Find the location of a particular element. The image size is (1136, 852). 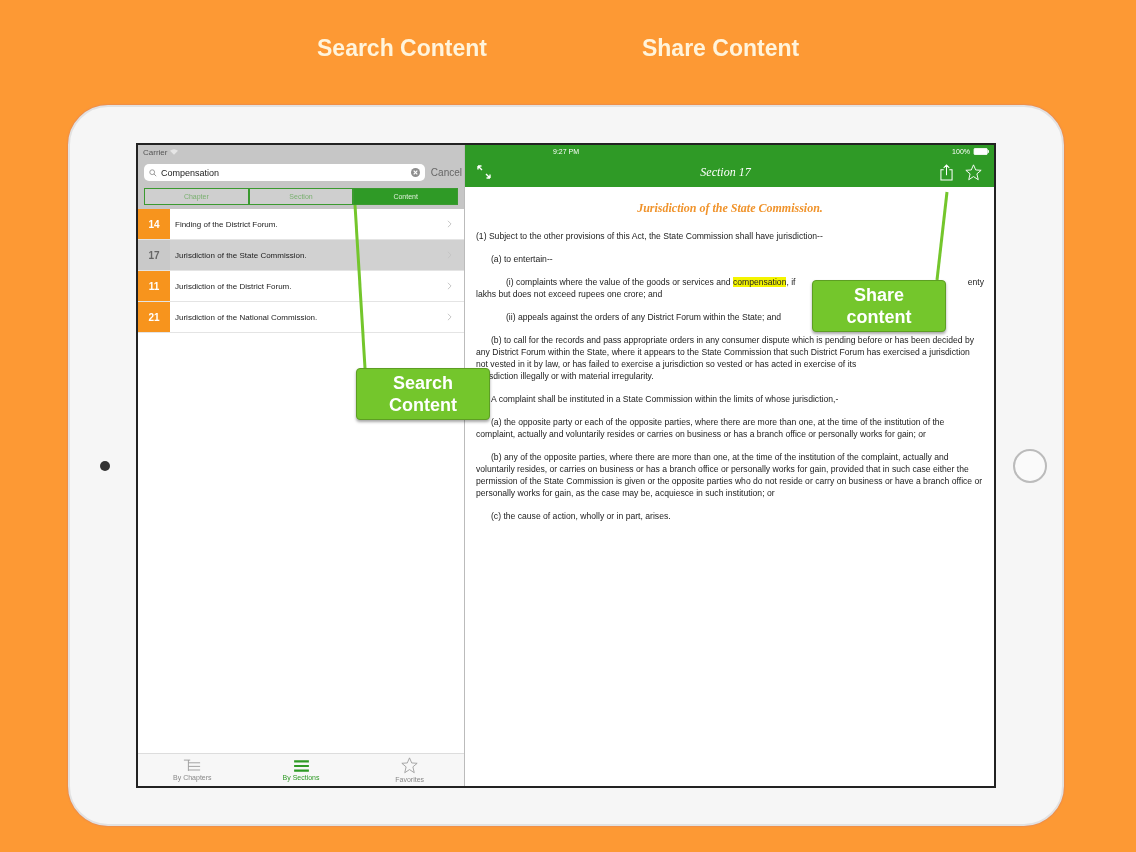

paragraph-line: lakhs but does not exceed rupees one crore; and is located at coordinates (569, 294).